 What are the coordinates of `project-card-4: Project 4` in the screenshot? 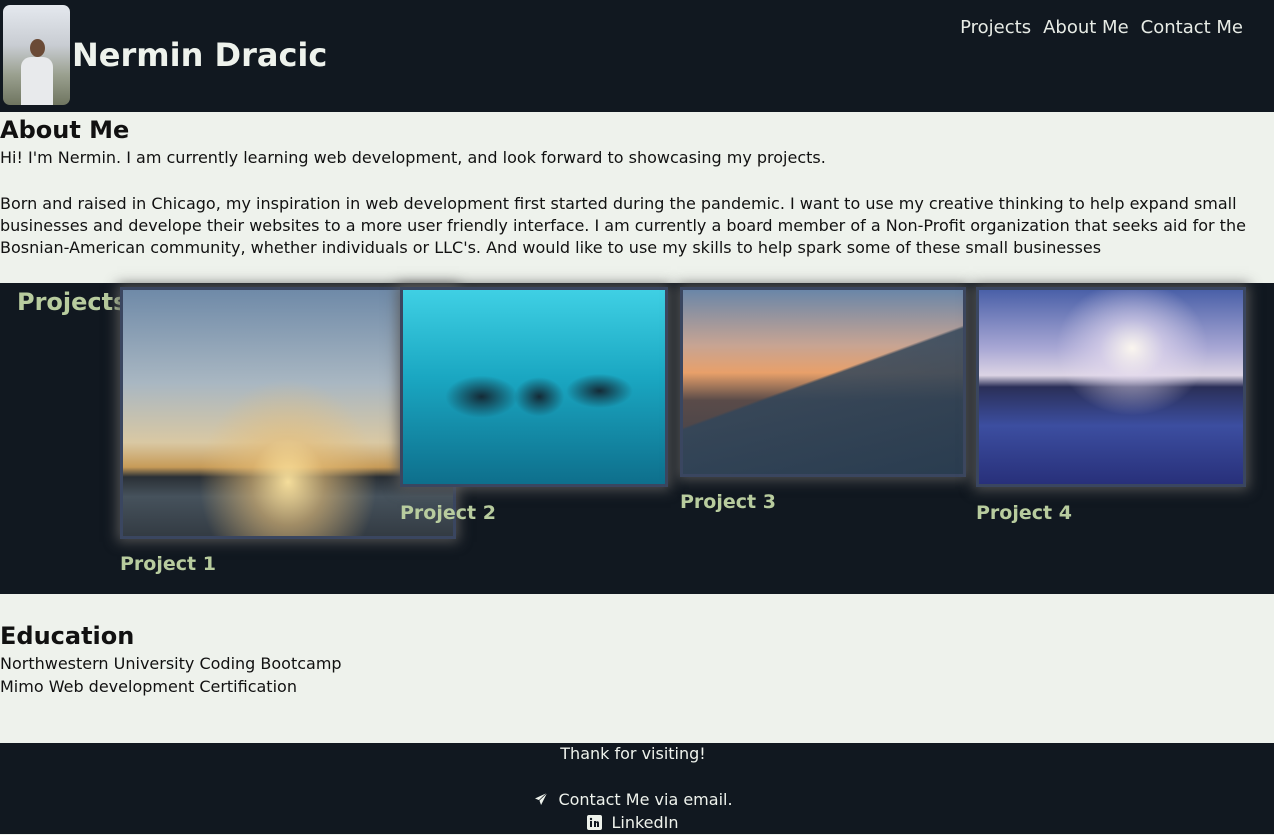 It's located at (1111, 405).